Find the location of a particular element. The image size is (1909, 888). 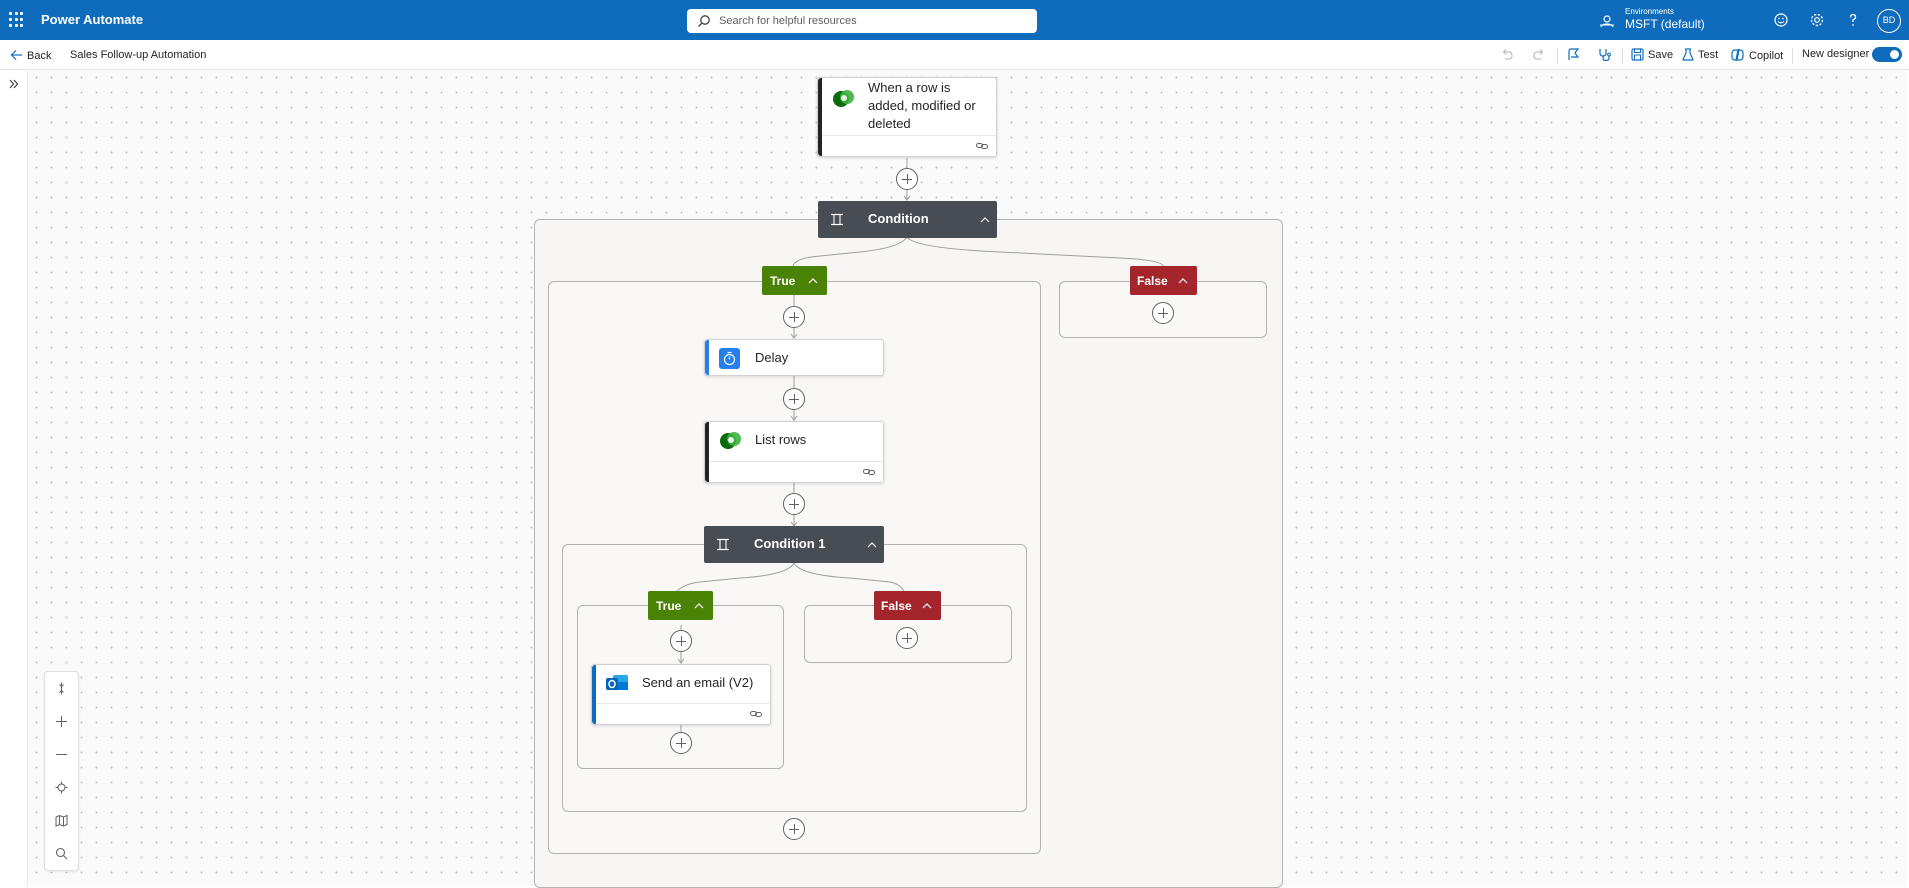

condition1-title: Condition 1 is located at coordinates (790, 543).